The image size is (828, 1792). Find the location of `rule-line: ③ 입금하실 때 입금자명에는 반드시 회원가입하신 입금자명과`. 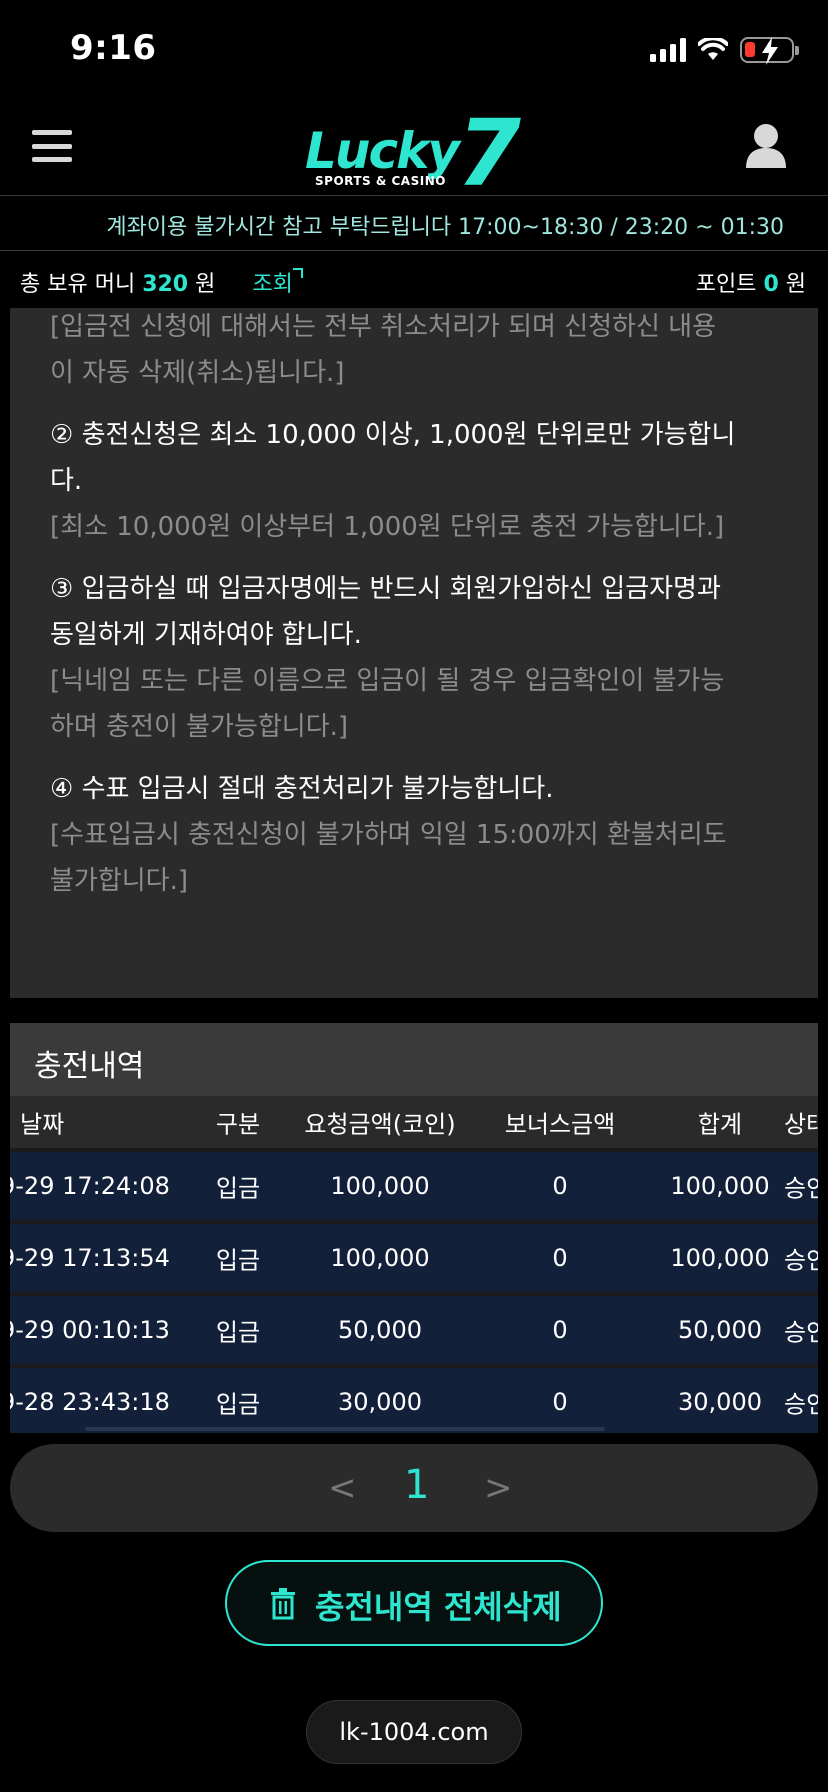

rule-line: ③ 입금하실 때 입금자명에는 반드시 회원가입하신 입금자명과 is located at coordinates (385, 589).